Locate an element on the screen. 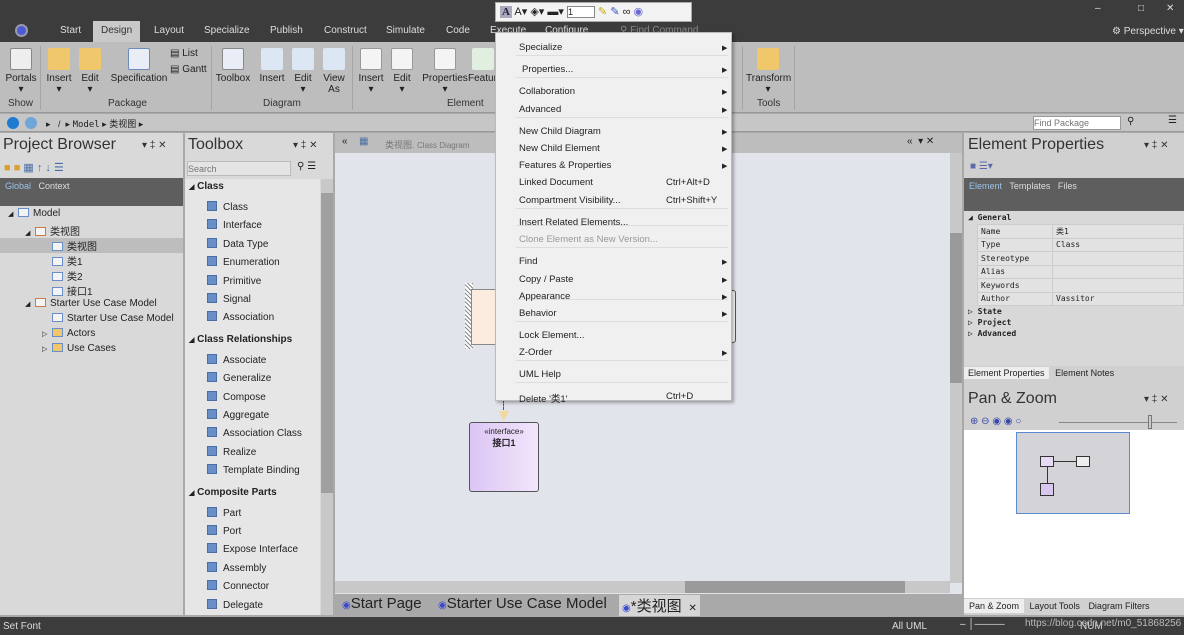  menu-item: Copy / Paste is located at coordinates (546, 279).